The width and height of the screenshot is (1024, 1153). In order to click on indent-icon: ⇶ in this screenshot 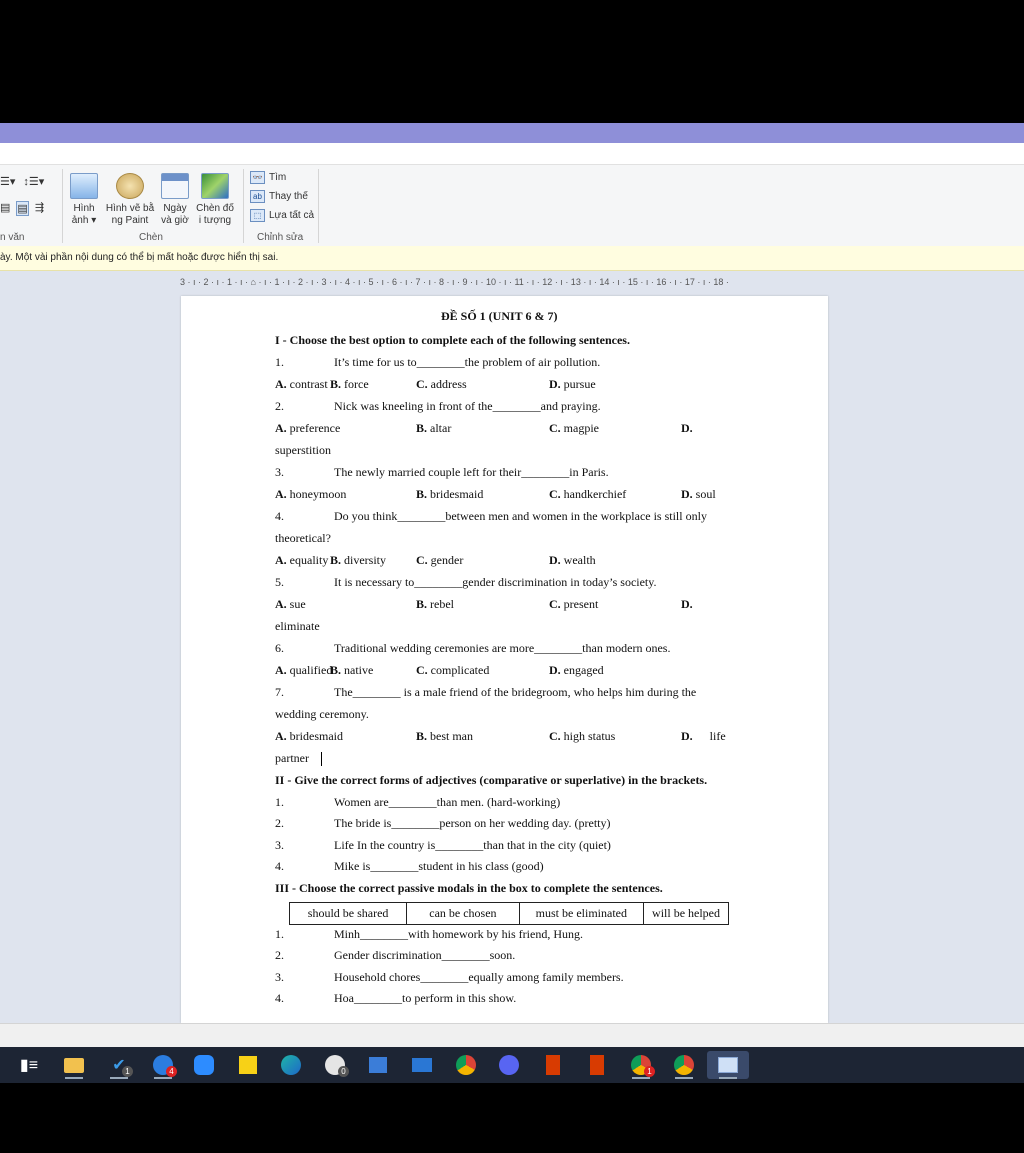, I will do `click(39, 208)`.